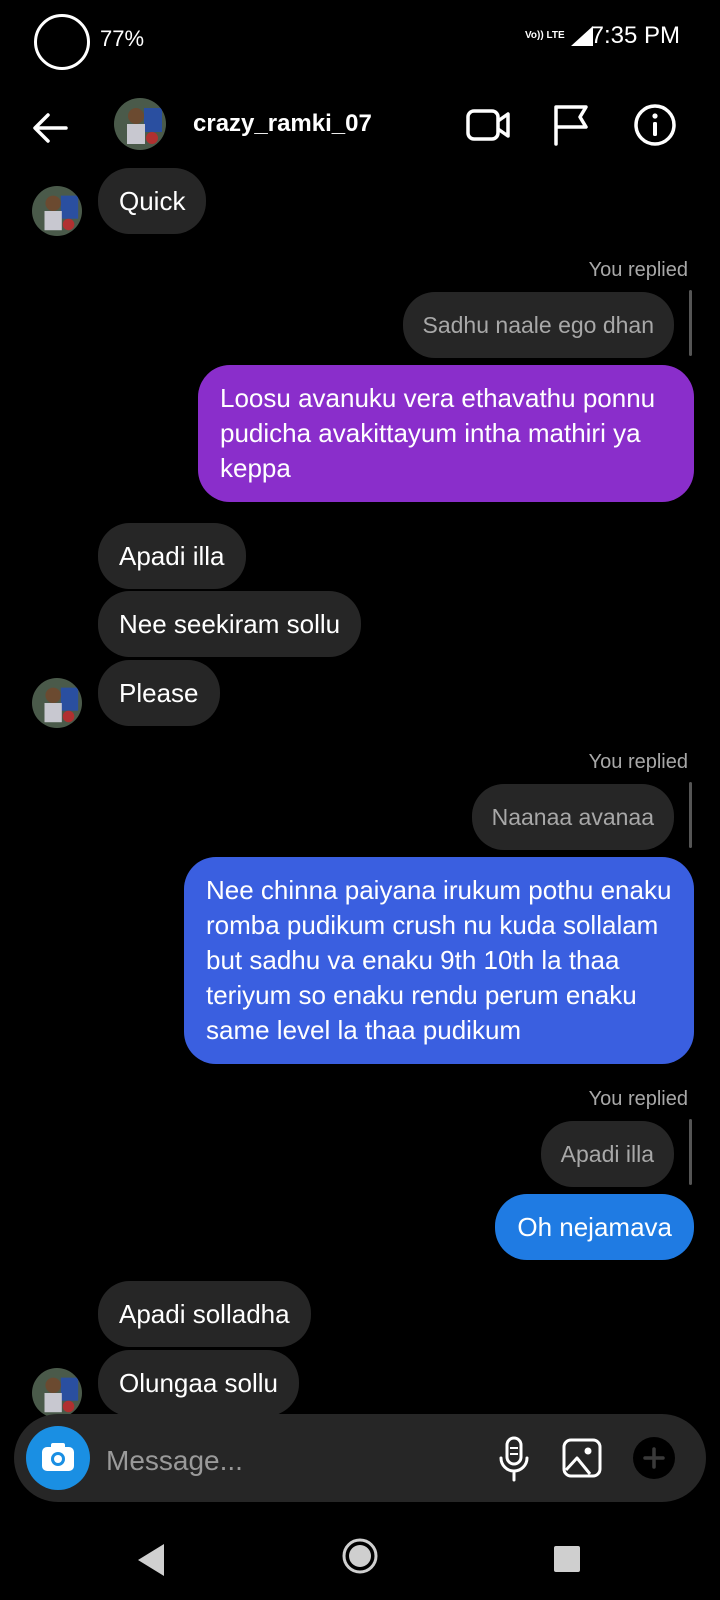 The image size is (720, 1600). I want to click on message-incoming: Quick, so click(152, 201).